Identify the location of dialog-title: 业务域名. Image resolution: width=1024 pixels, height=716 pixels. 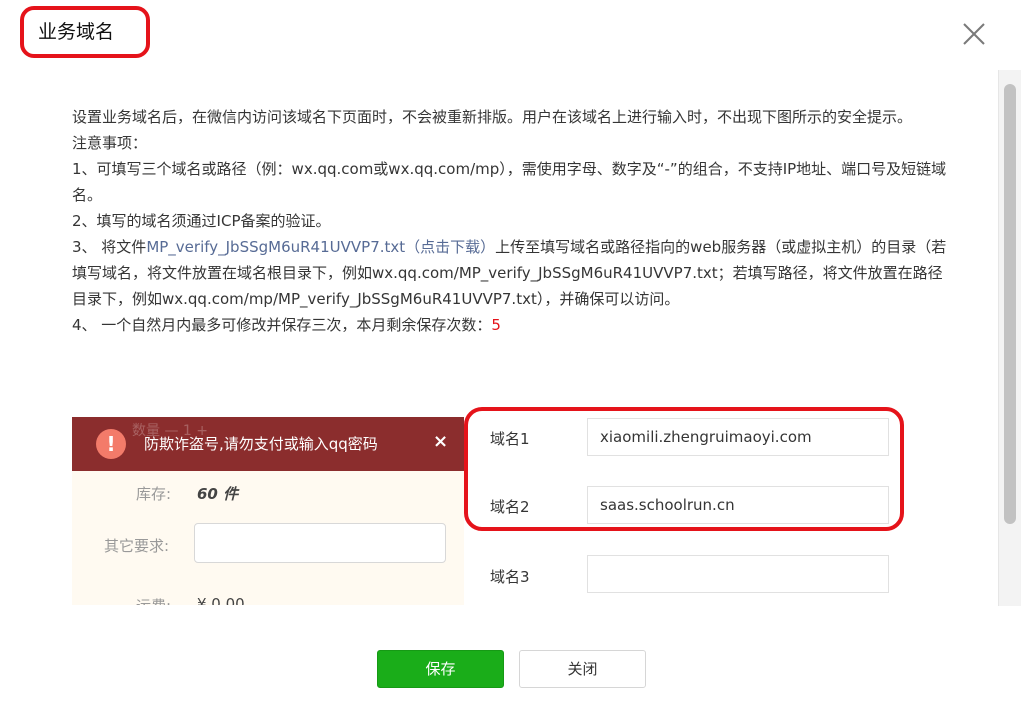
(76, 32).